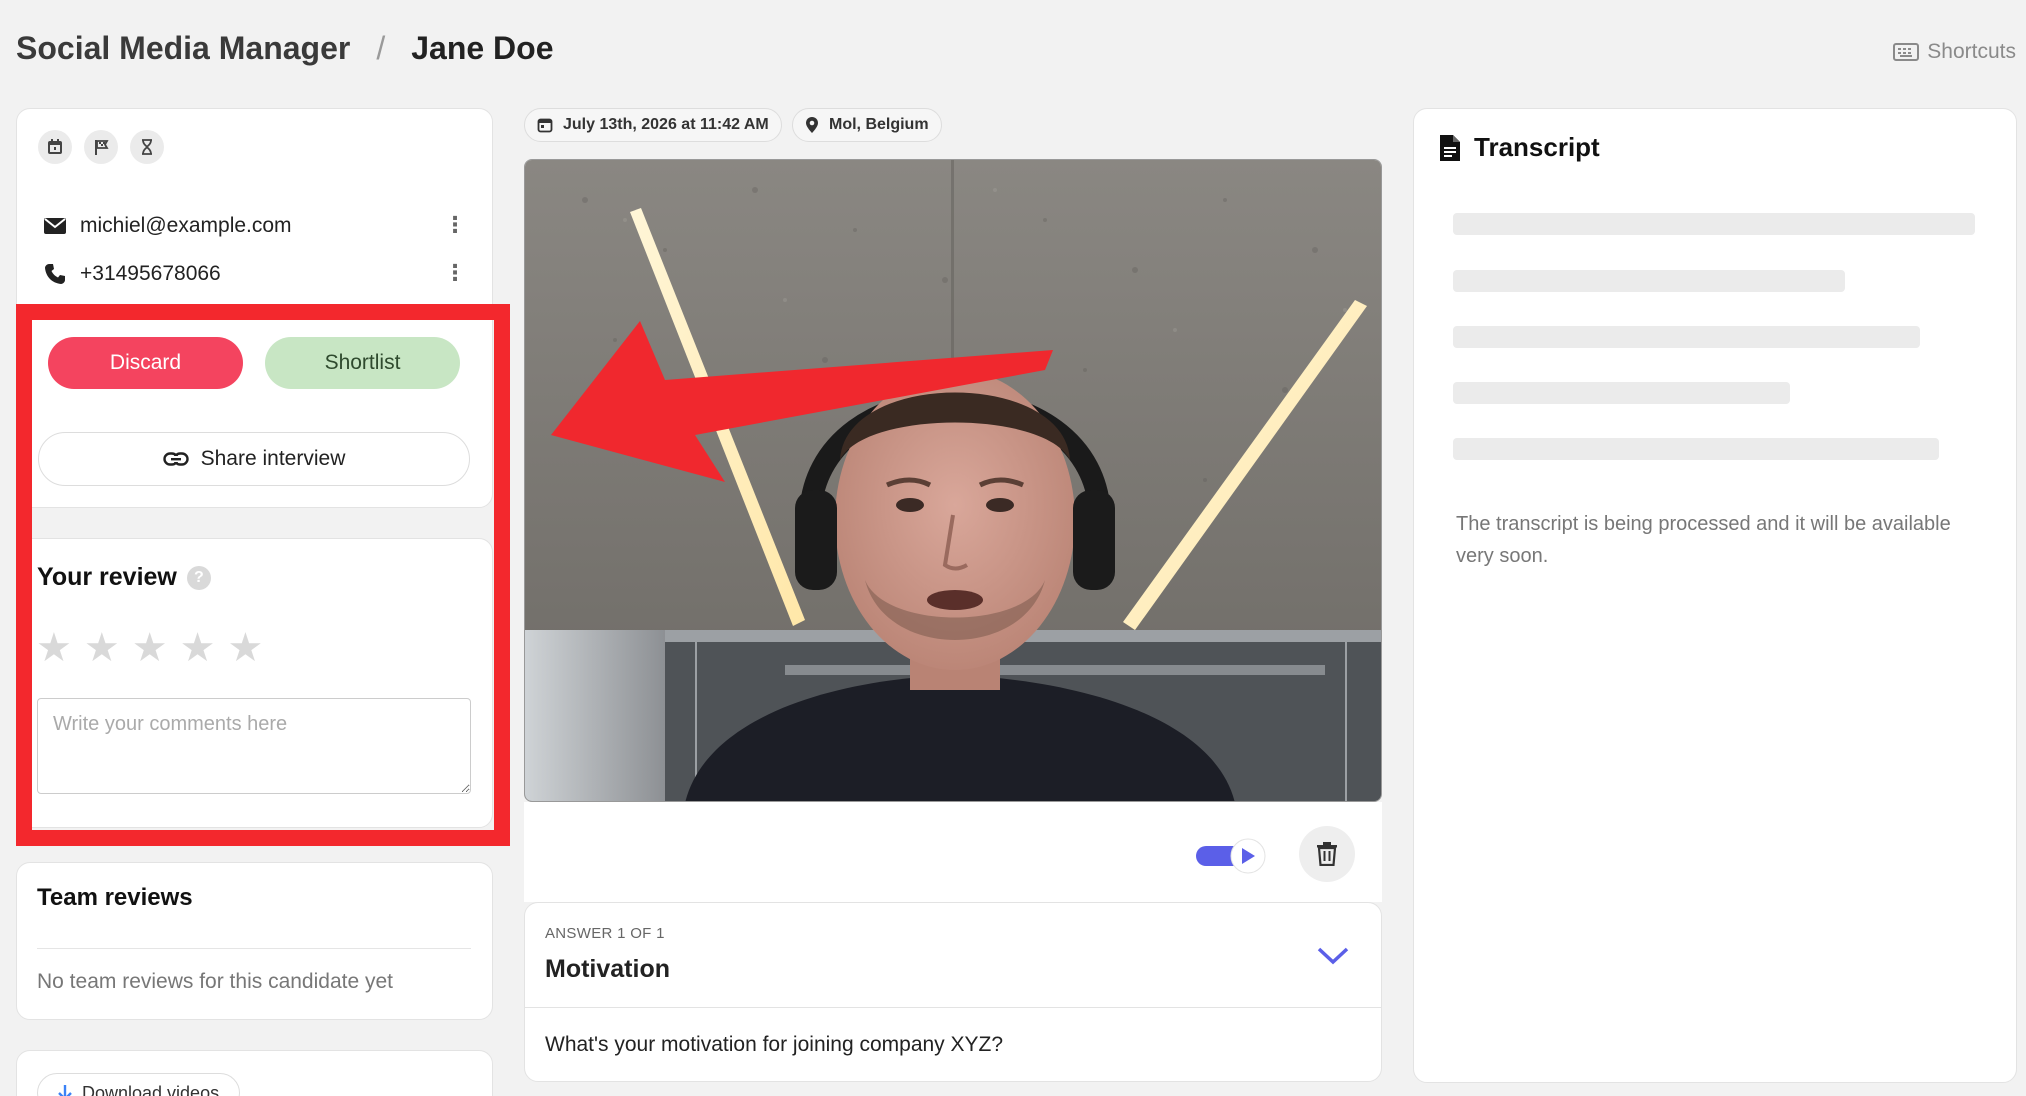 The width and height of the screenshot is (2026, 1096). Describe the element at coordinates (198, 648) in the screenshot. I see `star-icon-4: ★` at that location.